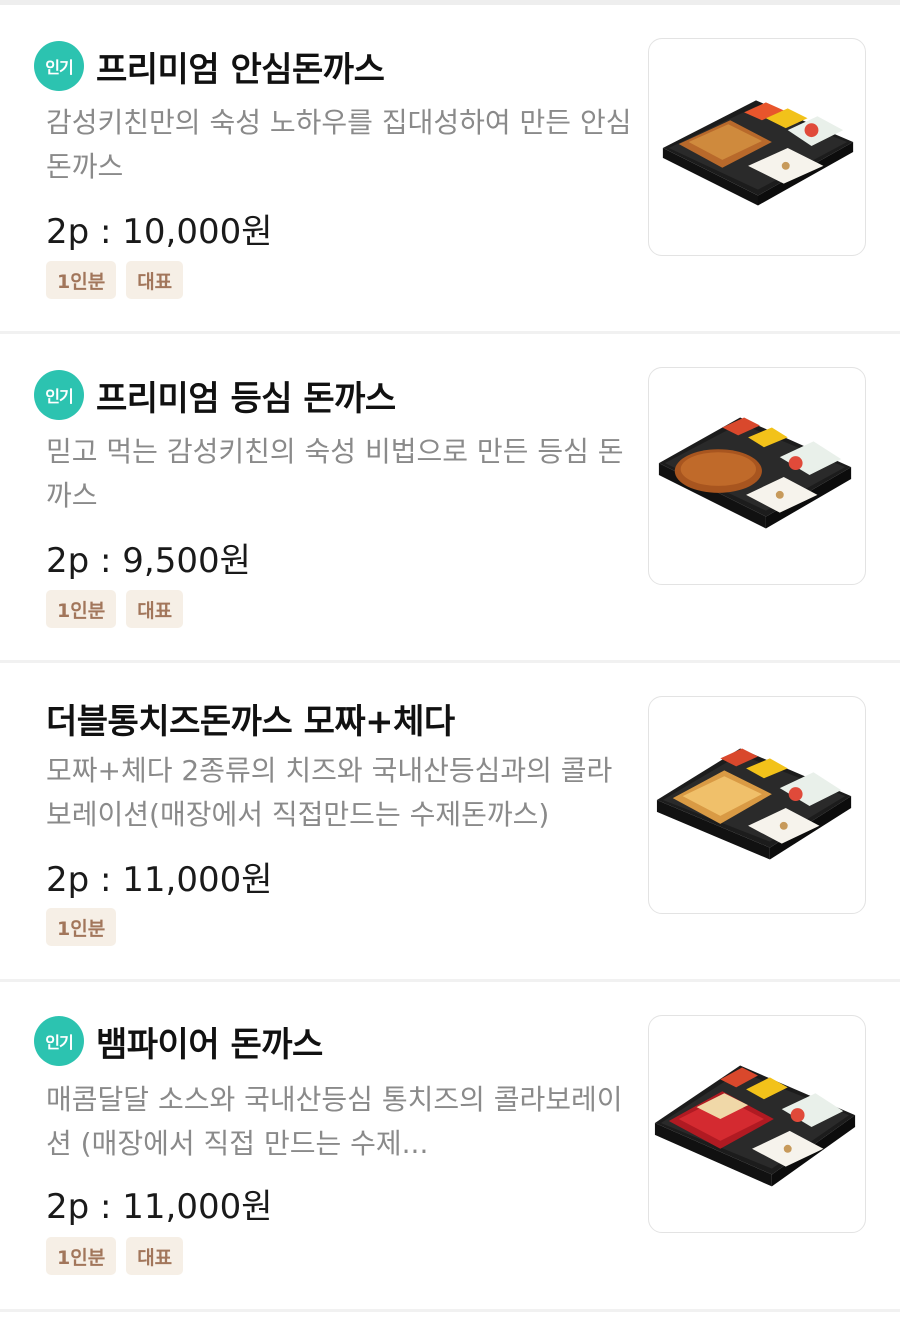 This screenshot has width=900, height=1326. What do you see at coordinates (339, 144) in the screenshot?
I see `menu-item-description: 감성키친만의 숙성 노하우를 집대성하여 만든 안심 돈까스` at bounding box center [339, 144].